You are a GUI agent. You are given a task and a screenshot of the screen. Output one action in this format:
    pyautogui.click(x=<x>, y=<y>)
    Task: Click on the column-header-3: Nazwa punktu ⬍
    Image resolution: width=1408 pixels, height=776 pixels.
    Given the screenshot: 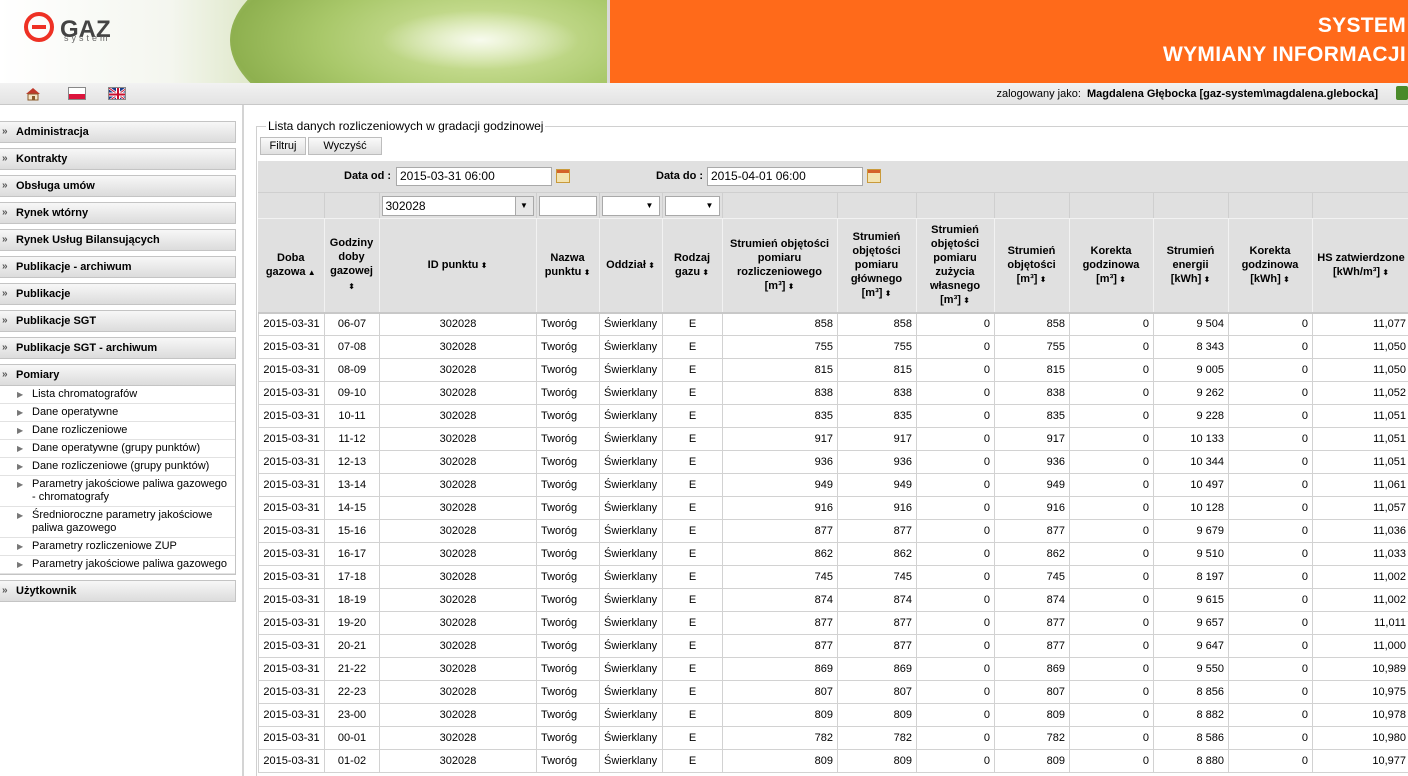 What is the action you would take?
    pyautogui.click(x=568, y=265)
    